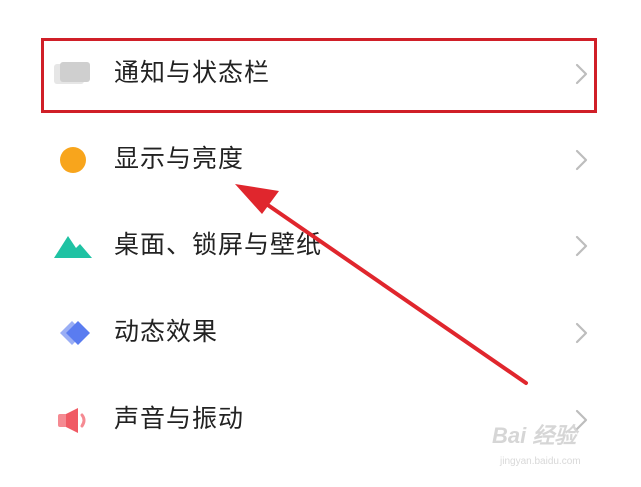 Image resolution: width=641 pixels, height=487 pixels. What do you see at coordinates (320, 74) in the screenshot?
I see `settings-item-notification-status-bar: 通知与状态栏` at bounding box center [320, 74].